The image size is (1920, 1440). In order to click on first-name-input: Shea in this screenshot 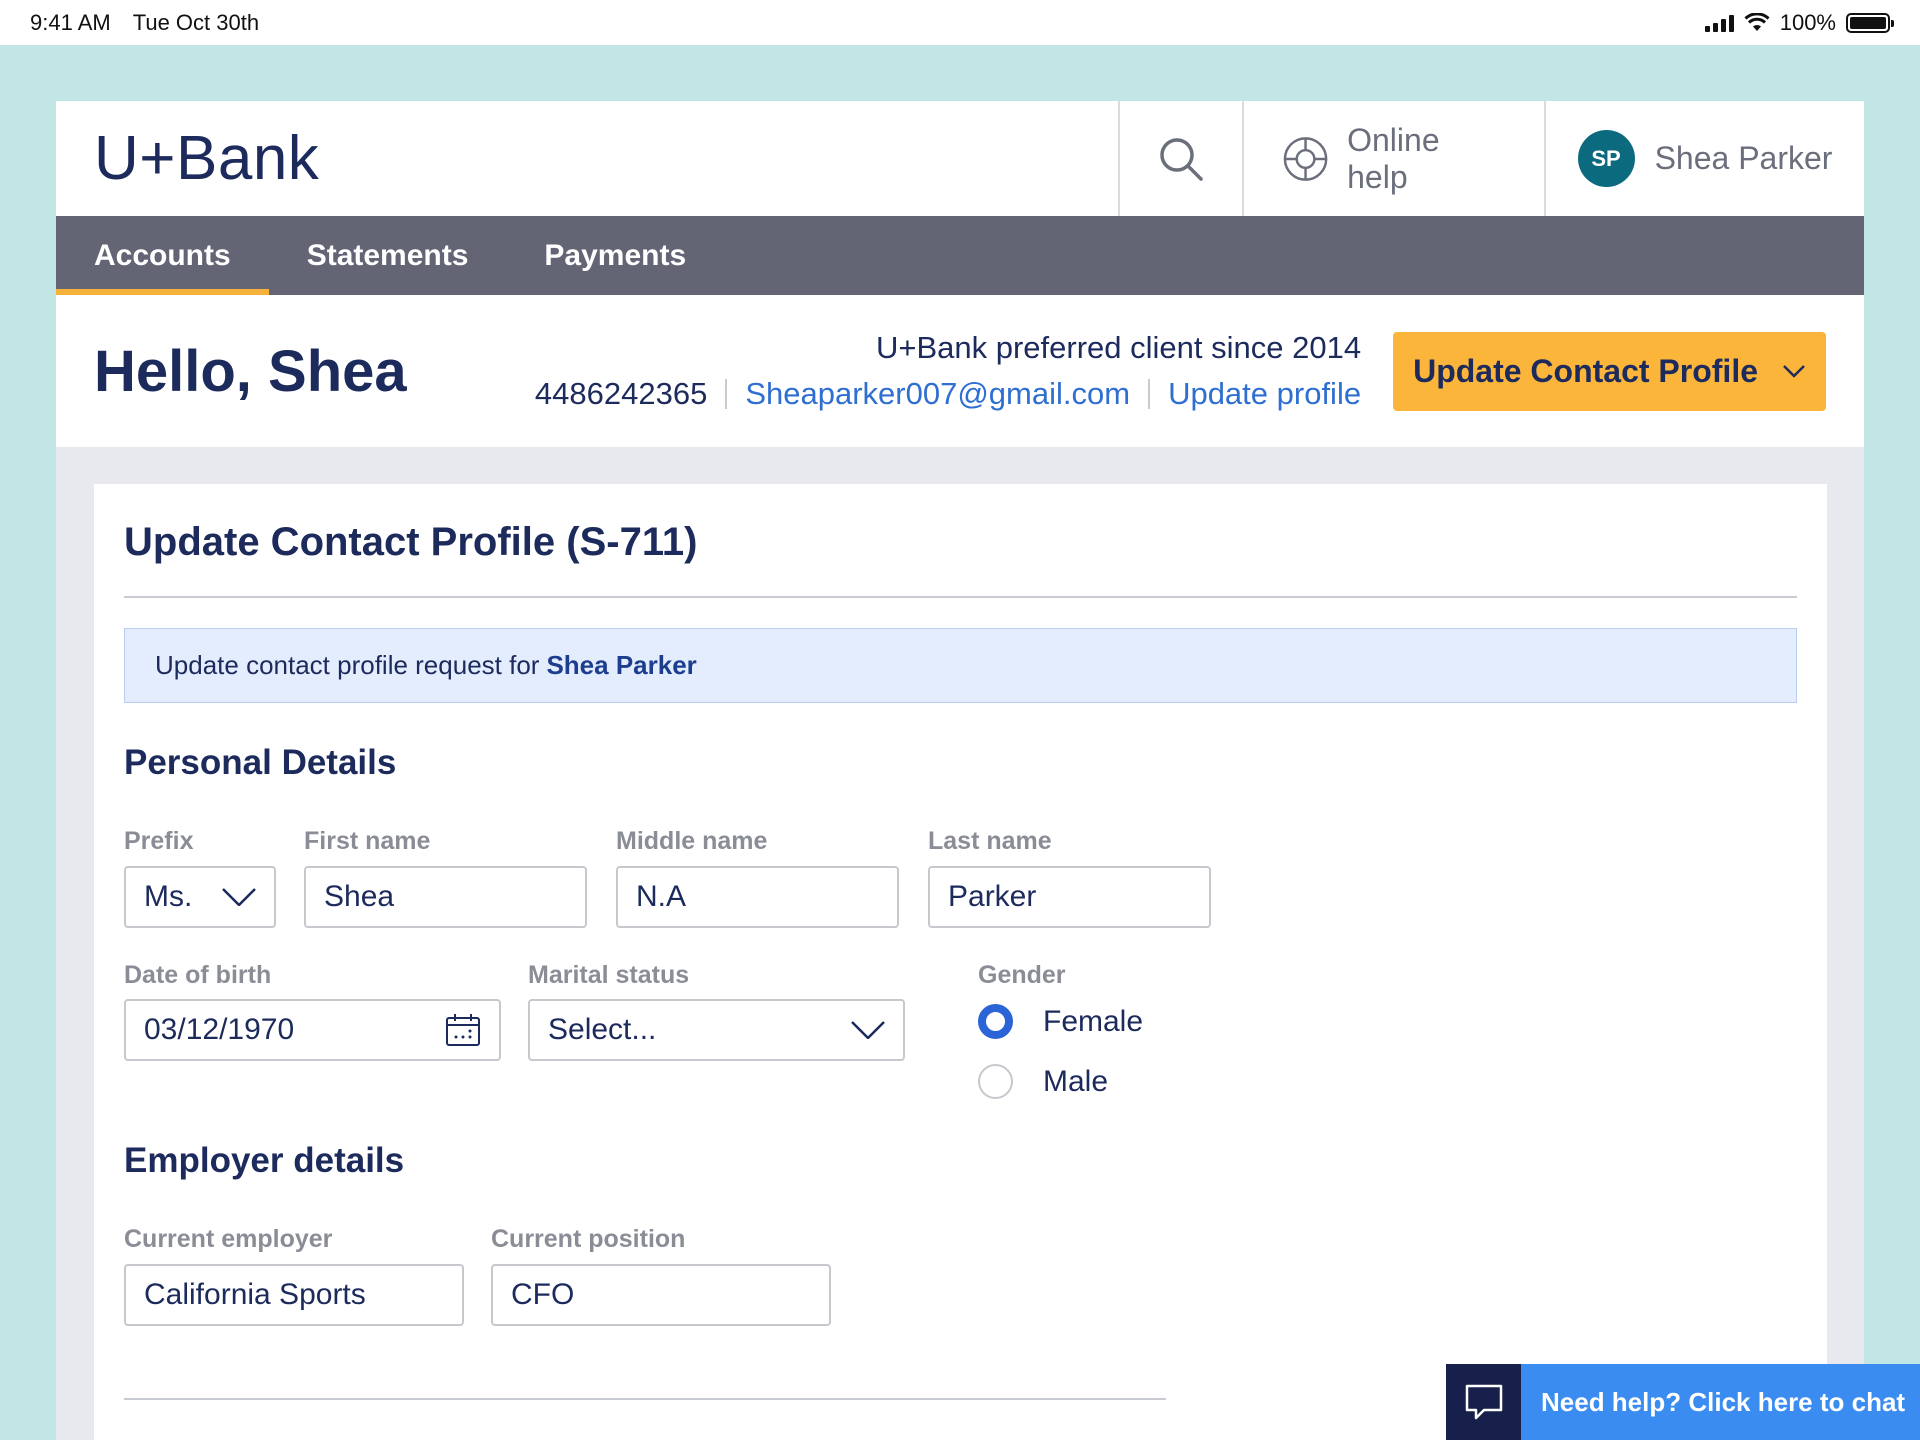, I will do `click(445, 897)`.